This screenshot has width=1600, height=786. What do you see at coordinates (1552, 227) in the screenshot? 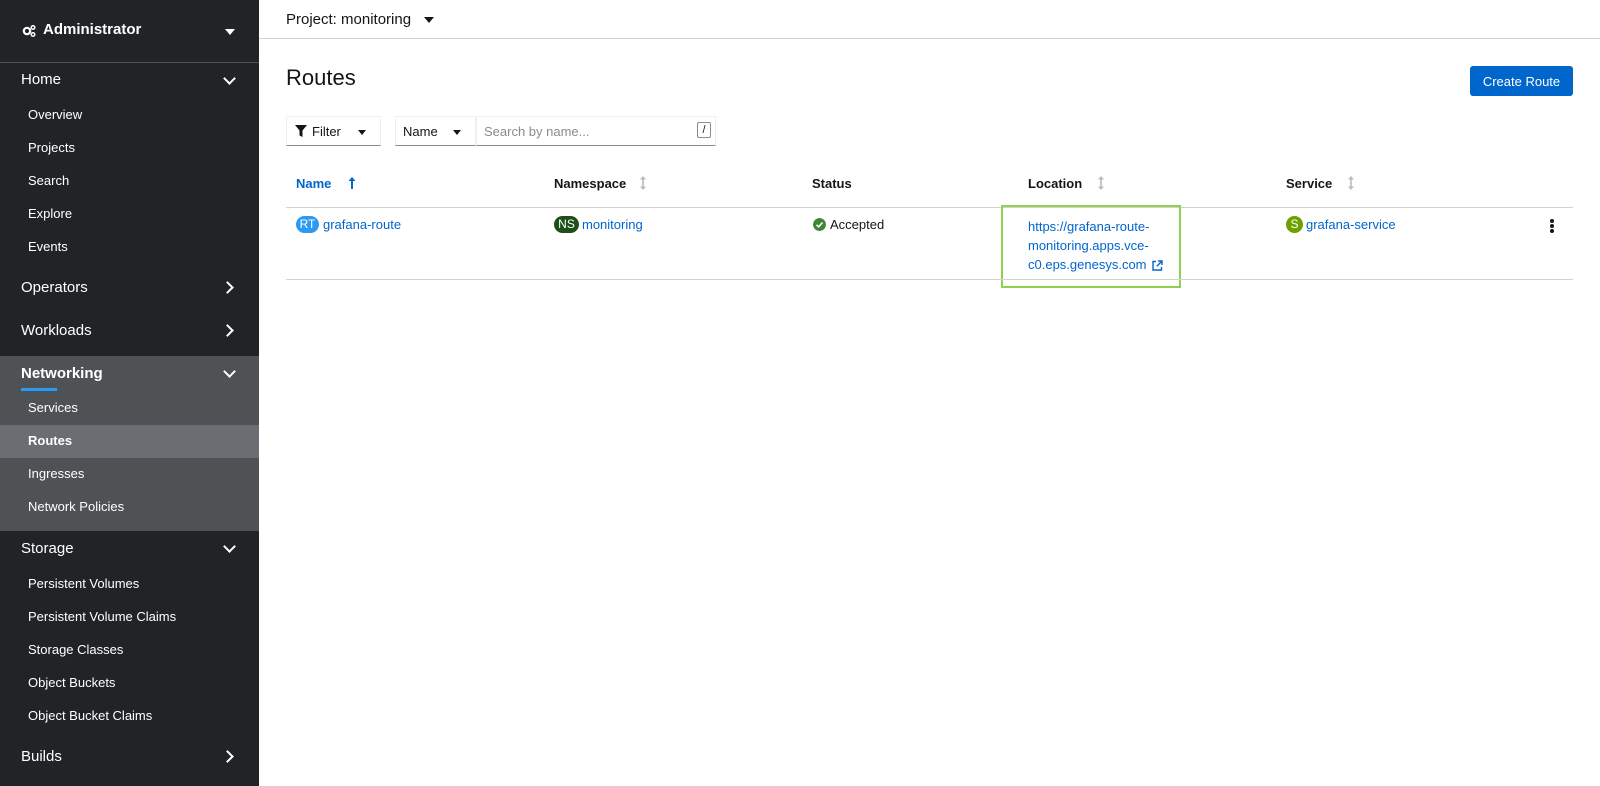
I see `kebab-icon` at bounding box center [1552, 227].